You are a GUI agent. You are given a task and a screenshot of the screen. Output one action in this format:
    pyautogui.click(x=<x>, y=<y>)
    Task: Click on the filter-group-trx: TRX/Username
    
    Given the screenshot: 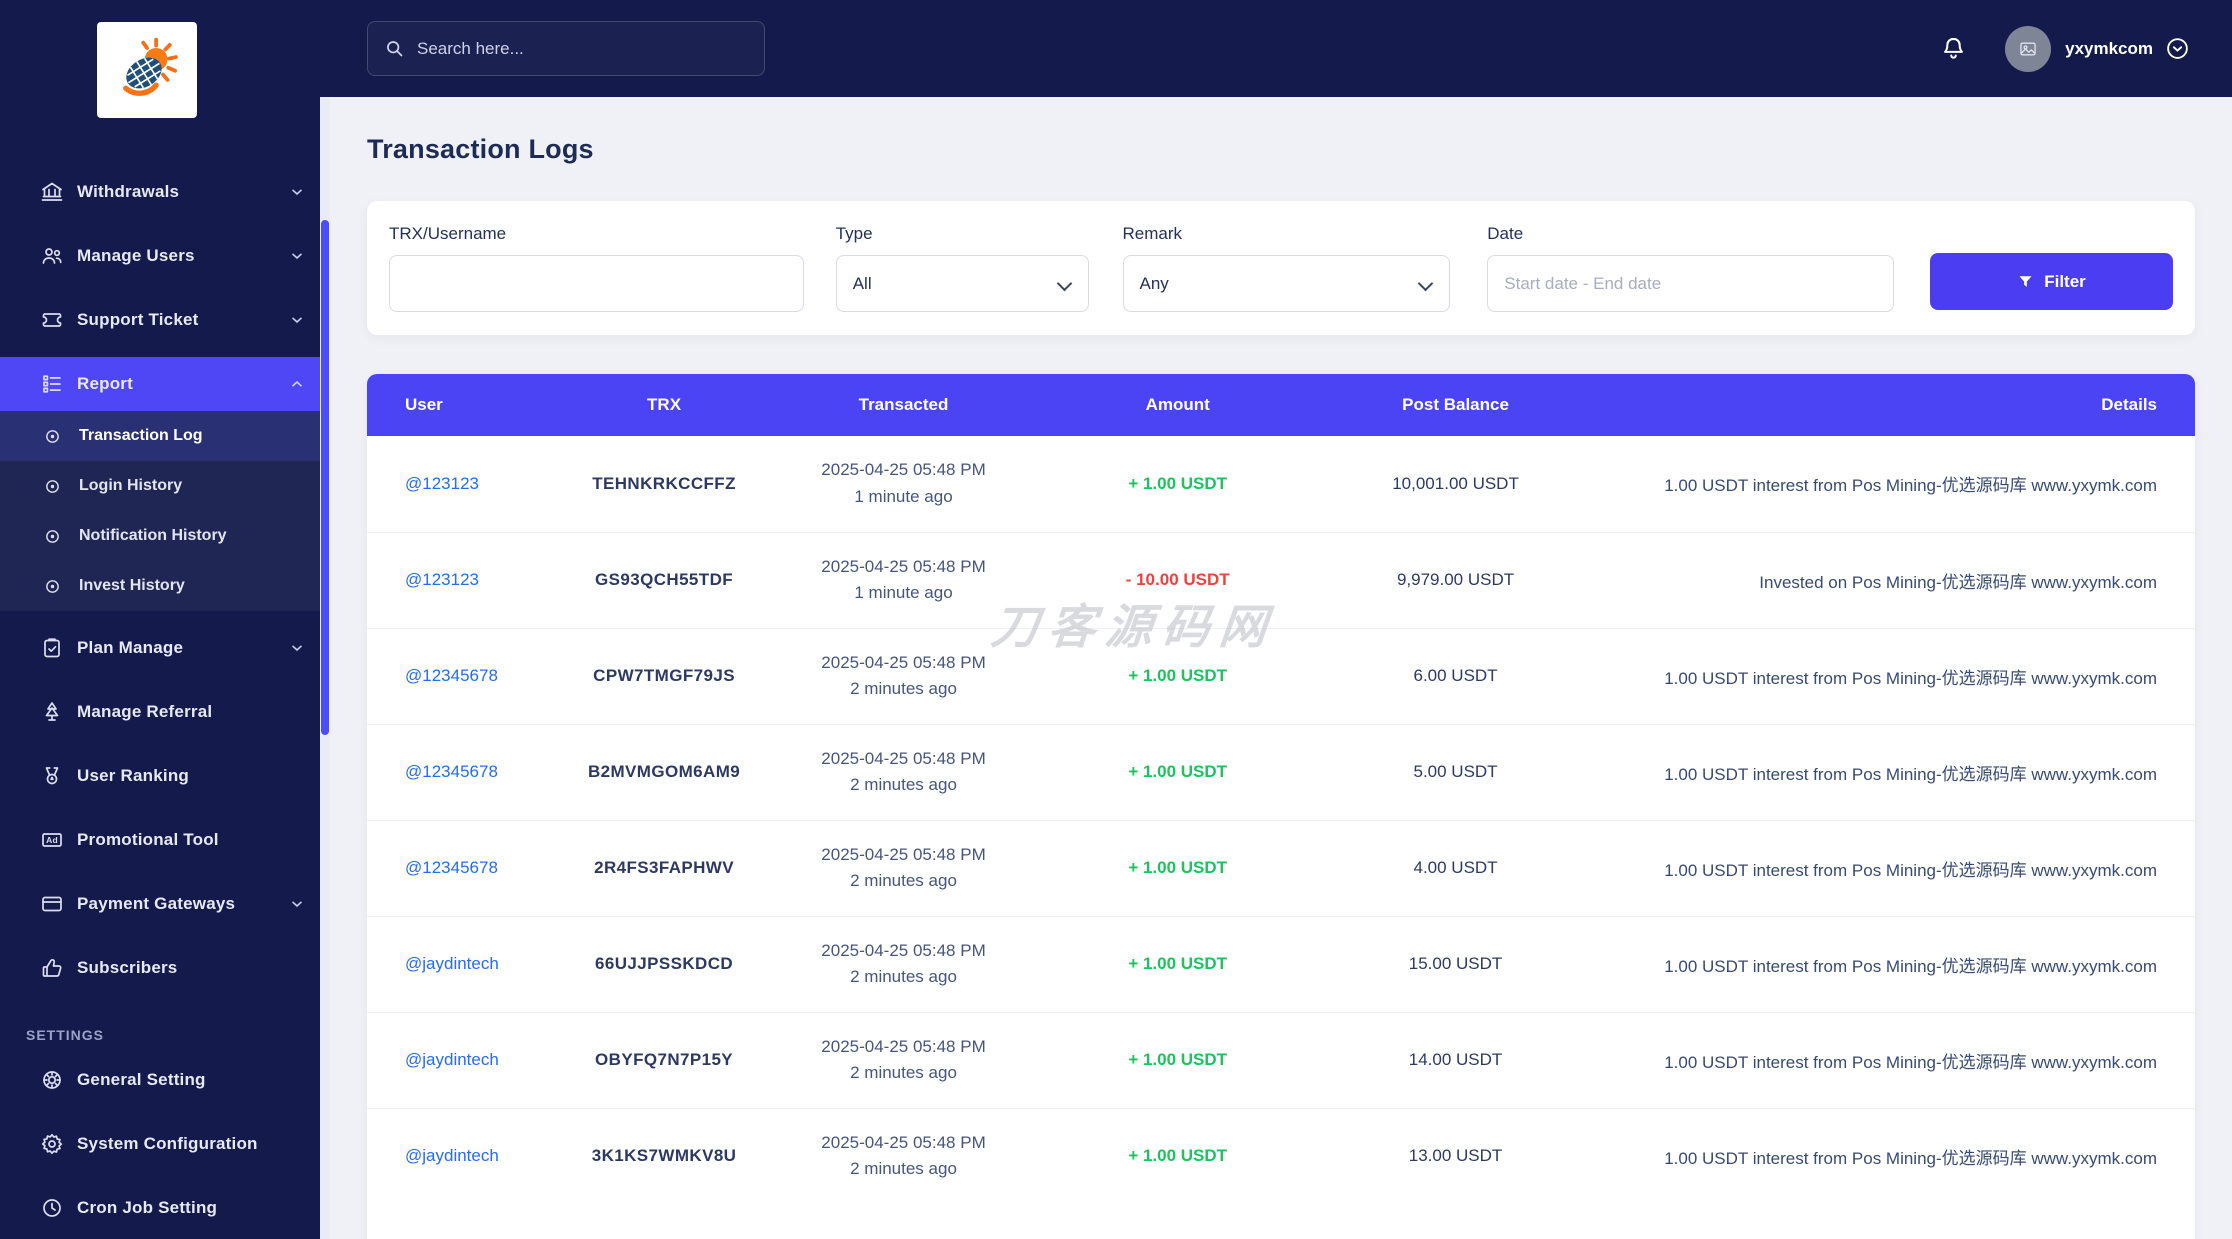 What is the action you would take?
    pyautogui.click(x=596, y=268)
    